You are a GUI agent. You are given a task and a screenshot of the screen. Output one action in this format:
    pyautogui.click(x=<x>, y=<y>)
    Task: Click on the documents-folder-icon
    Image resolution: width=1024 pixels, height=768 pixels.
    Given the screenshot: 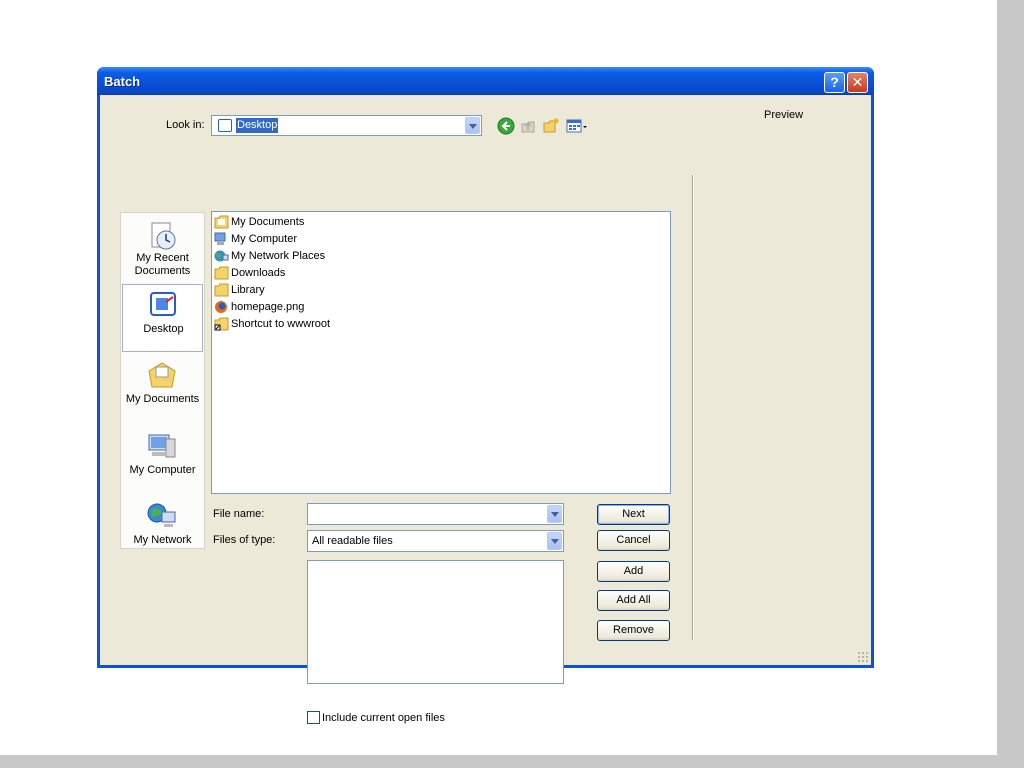 What is the action you would take?
    pyautogui.click(x=221, y=222)
    